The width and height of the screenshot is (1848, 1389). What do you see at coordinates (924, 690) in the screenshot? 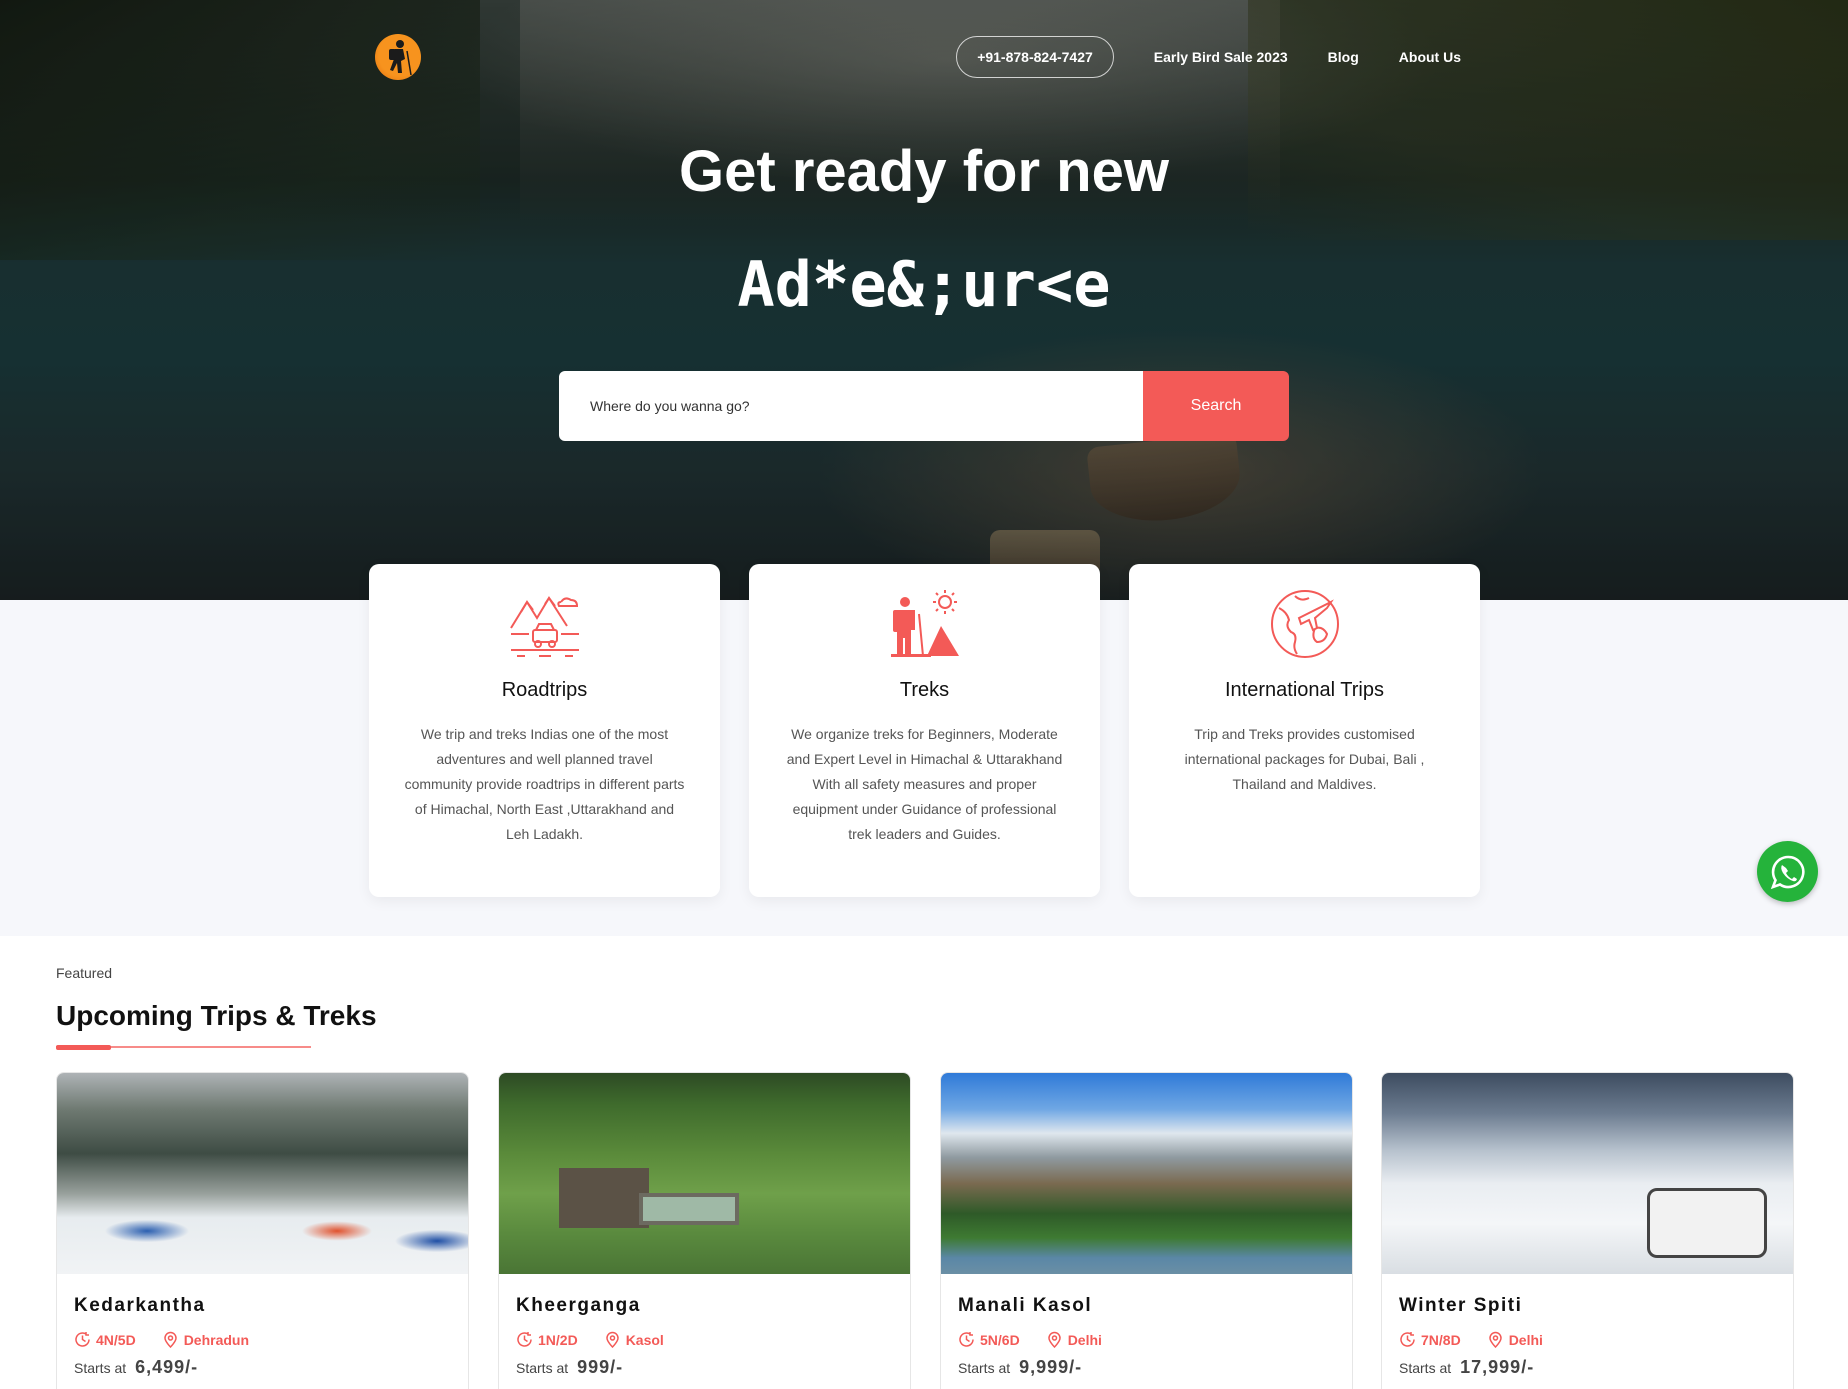
I see `category-title: Treks` at bounding box center [924, 690].